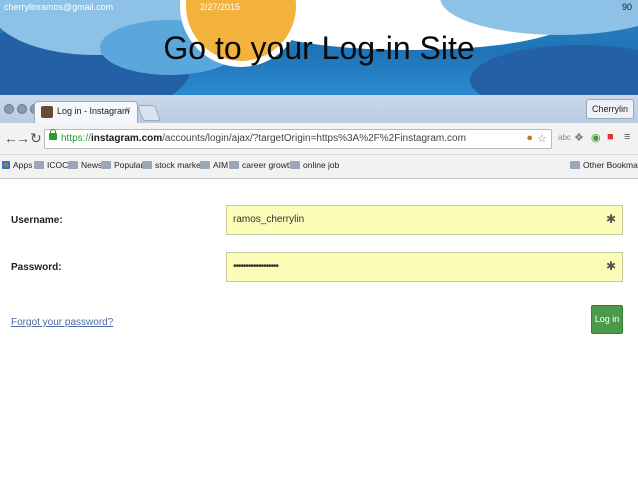 The width and height of the screenshot is (638, 479). Describe the element at coordinates (529, 138) in the screenshot. I see `cookie-icon: ●` at that location.